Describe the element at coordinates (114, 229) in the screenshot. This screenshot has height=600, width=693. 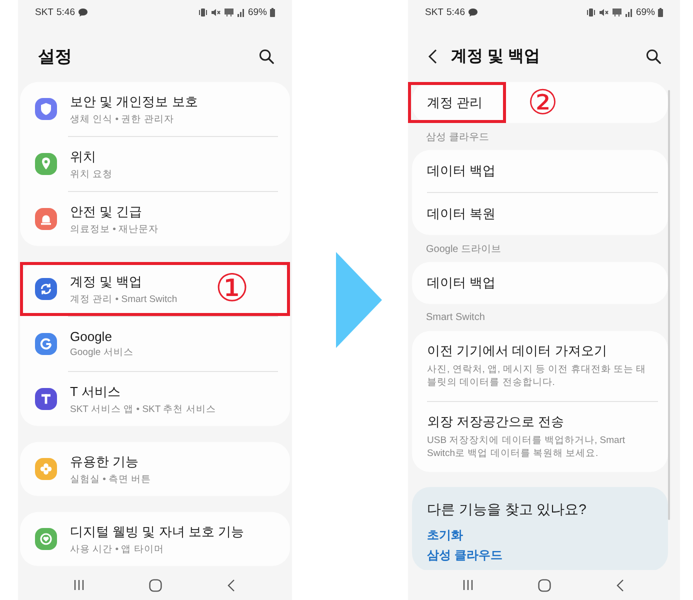
I see `item-subtitle: 의료정보 • 재난문자` at that location.